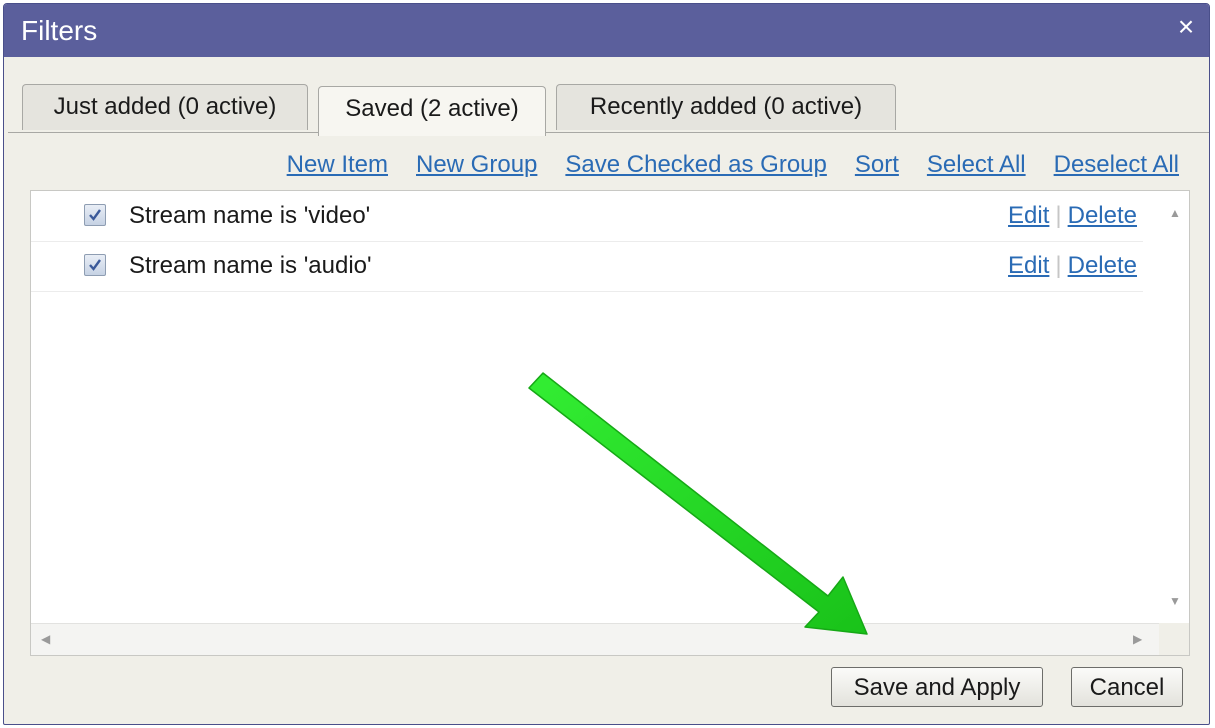 Image resolution: width=1215 pixels, height=728 pixels. What do you see at coordinates (45, 639) in the screenshot?
I see `scroll-left-icon: ◀` at bounding box center [45, 639].